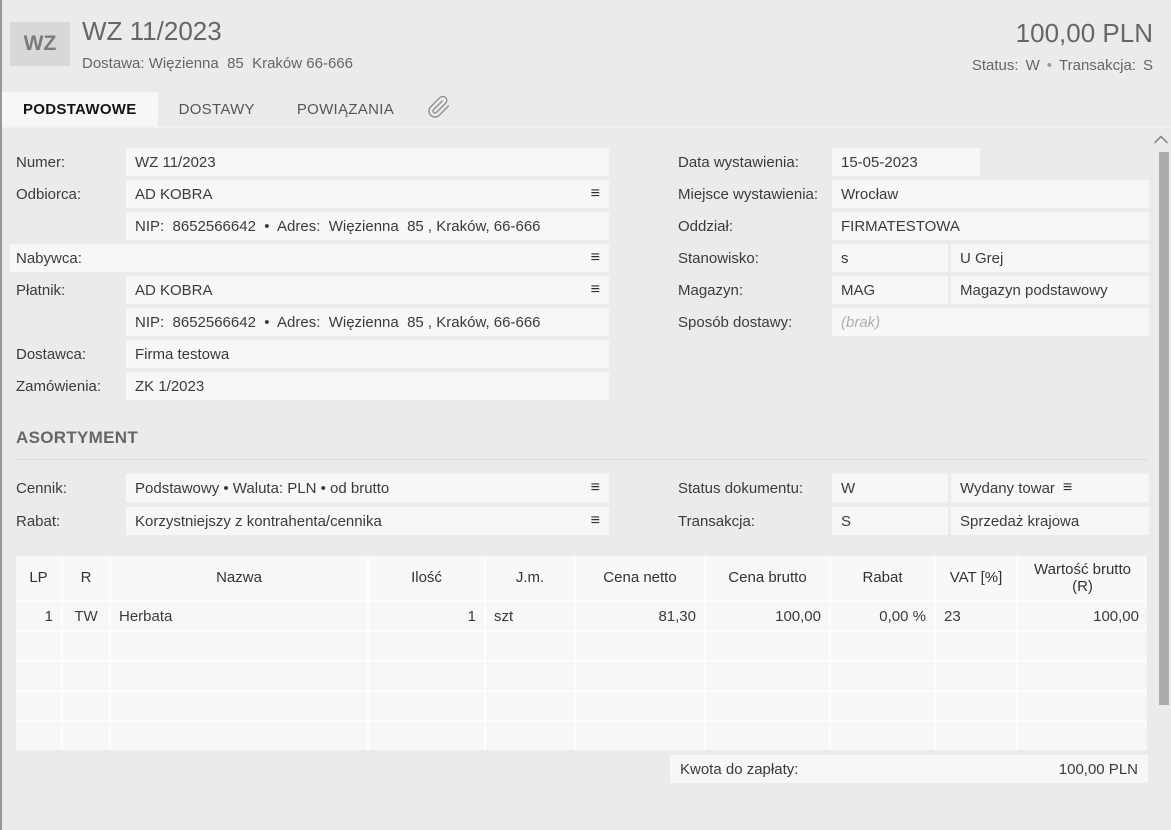 This screenshot has width=1171, height=830. What do you see at coordinates (1161, 139) in the screenshot?
I see `scrollbar-up-button` at bounding box center [1161, 139].